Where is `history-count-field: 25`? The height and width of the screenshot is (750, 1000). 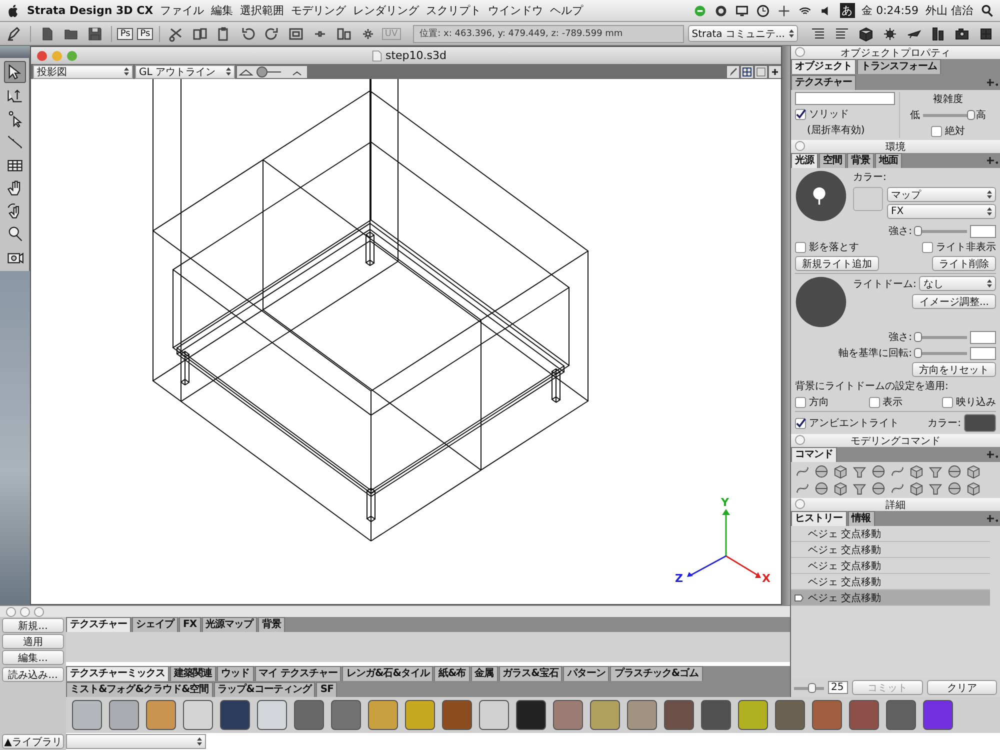
history-count-field: 25 is located at coordinates (838, 687).